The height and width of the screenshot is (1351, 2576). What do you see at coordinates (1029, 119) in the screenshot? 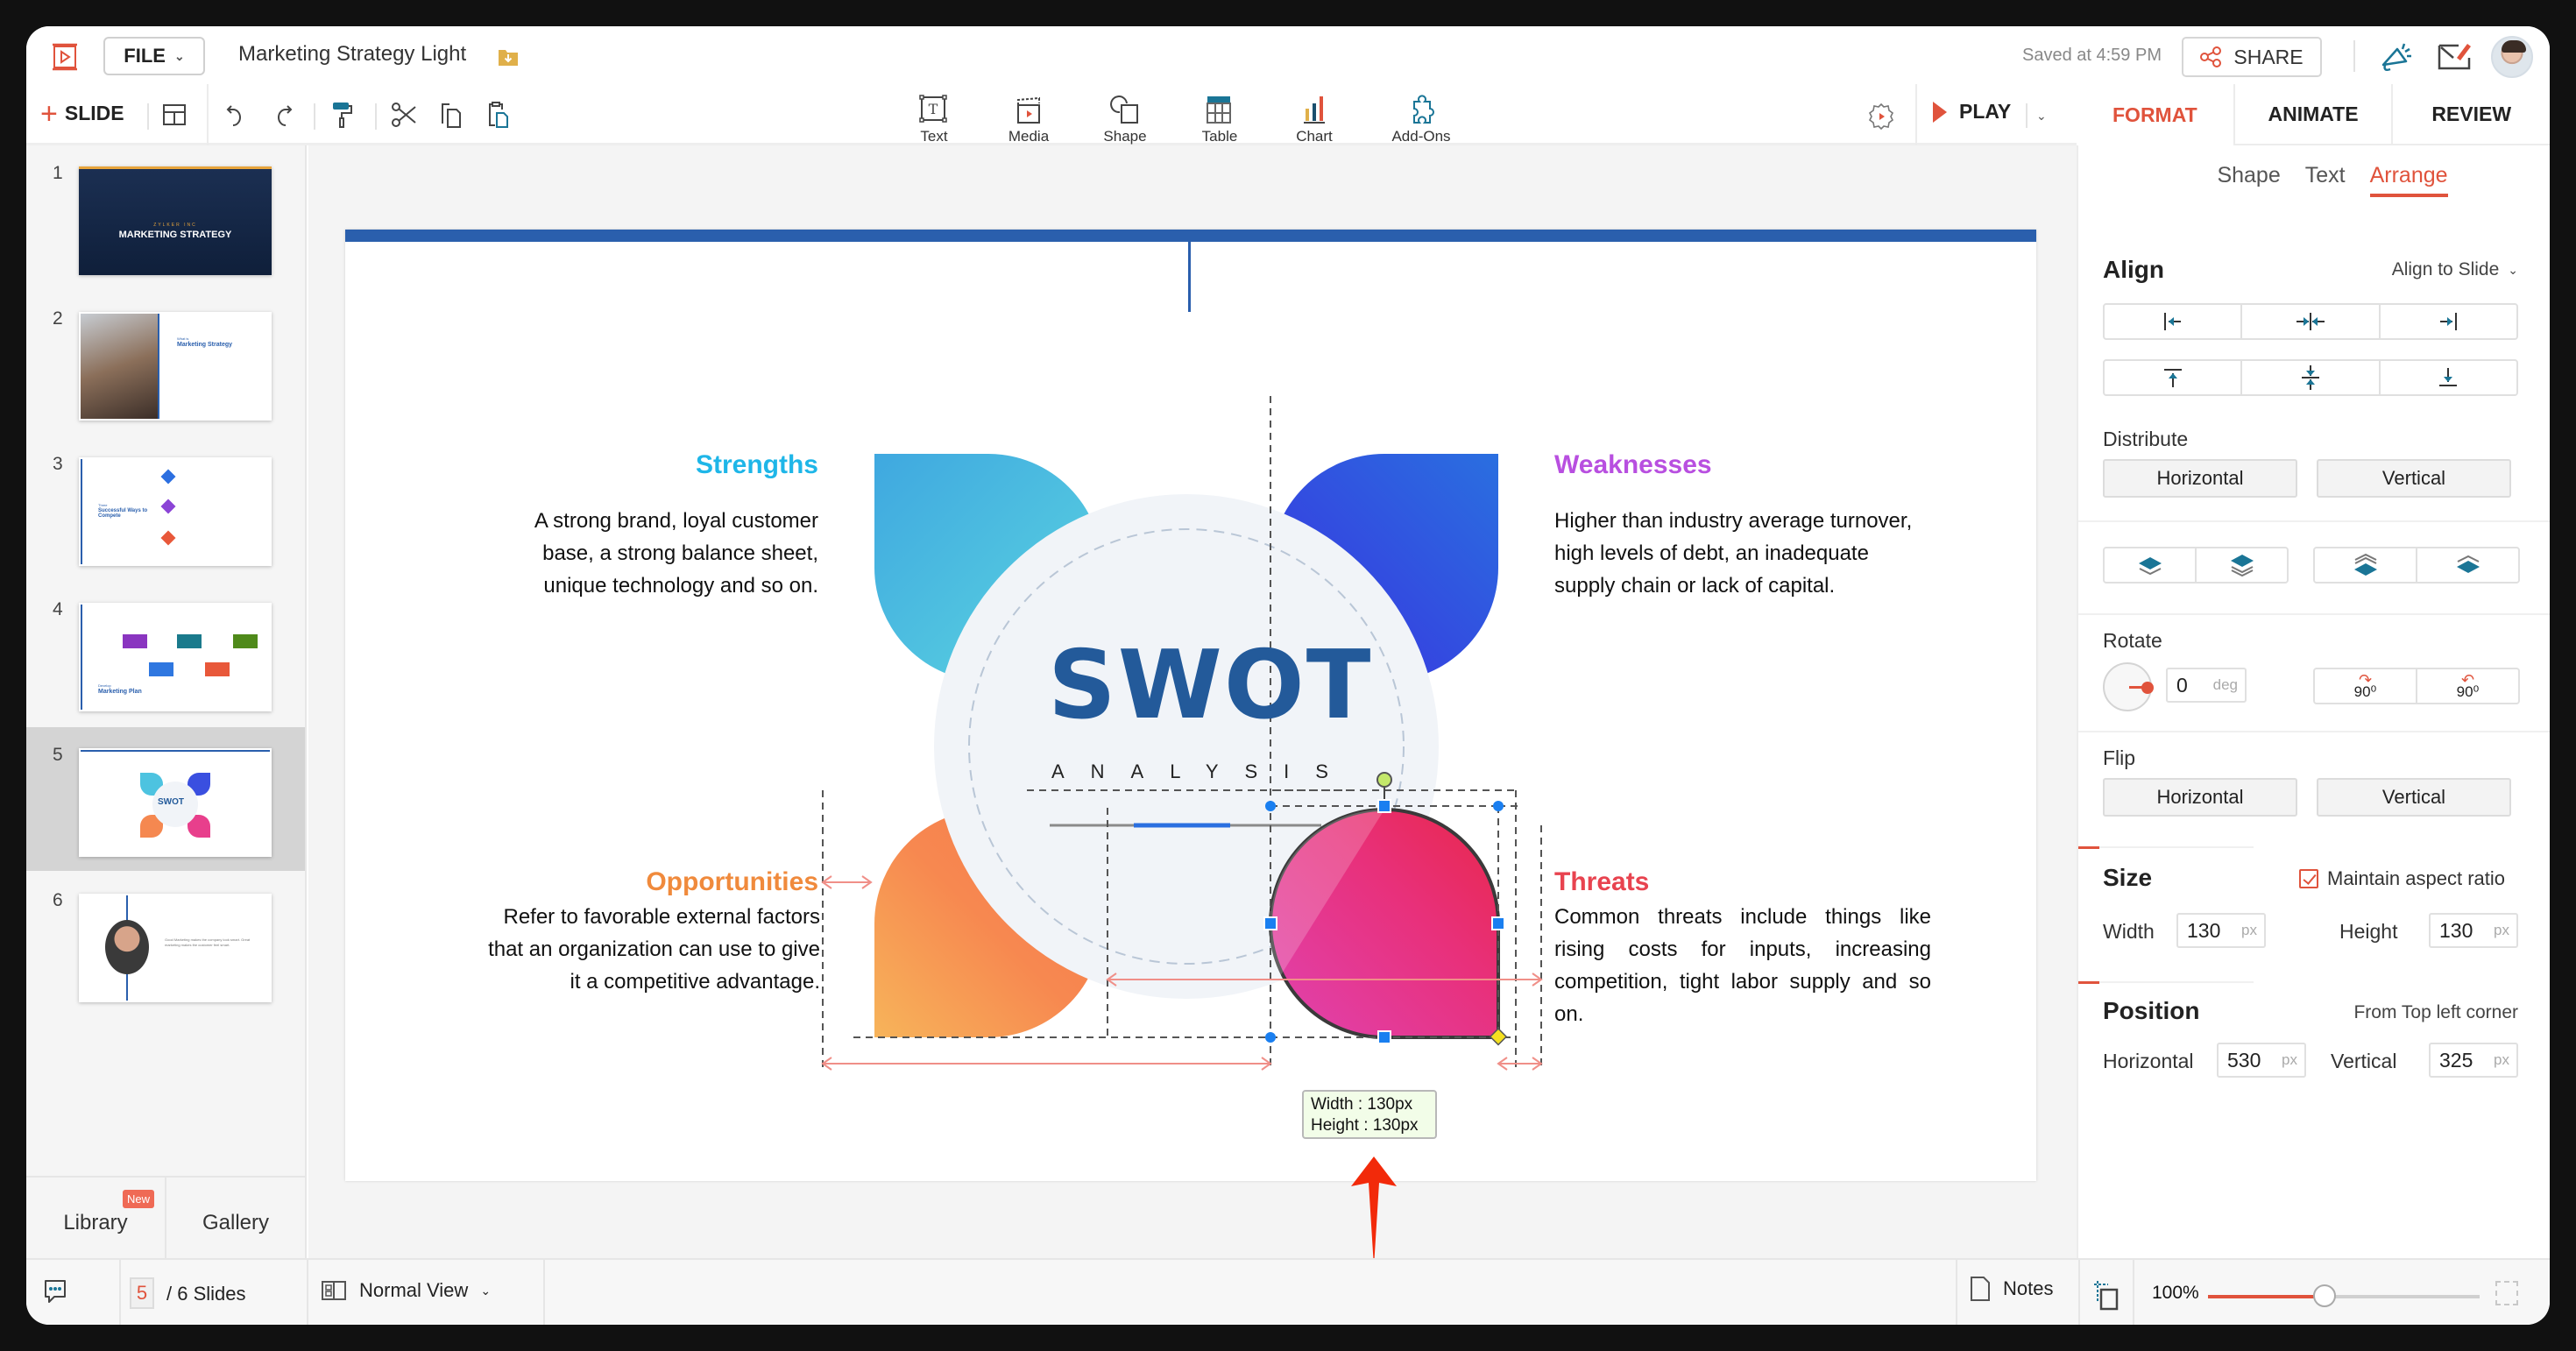
I see `insert-media-button: Media` at bounding box center [1029, 119].